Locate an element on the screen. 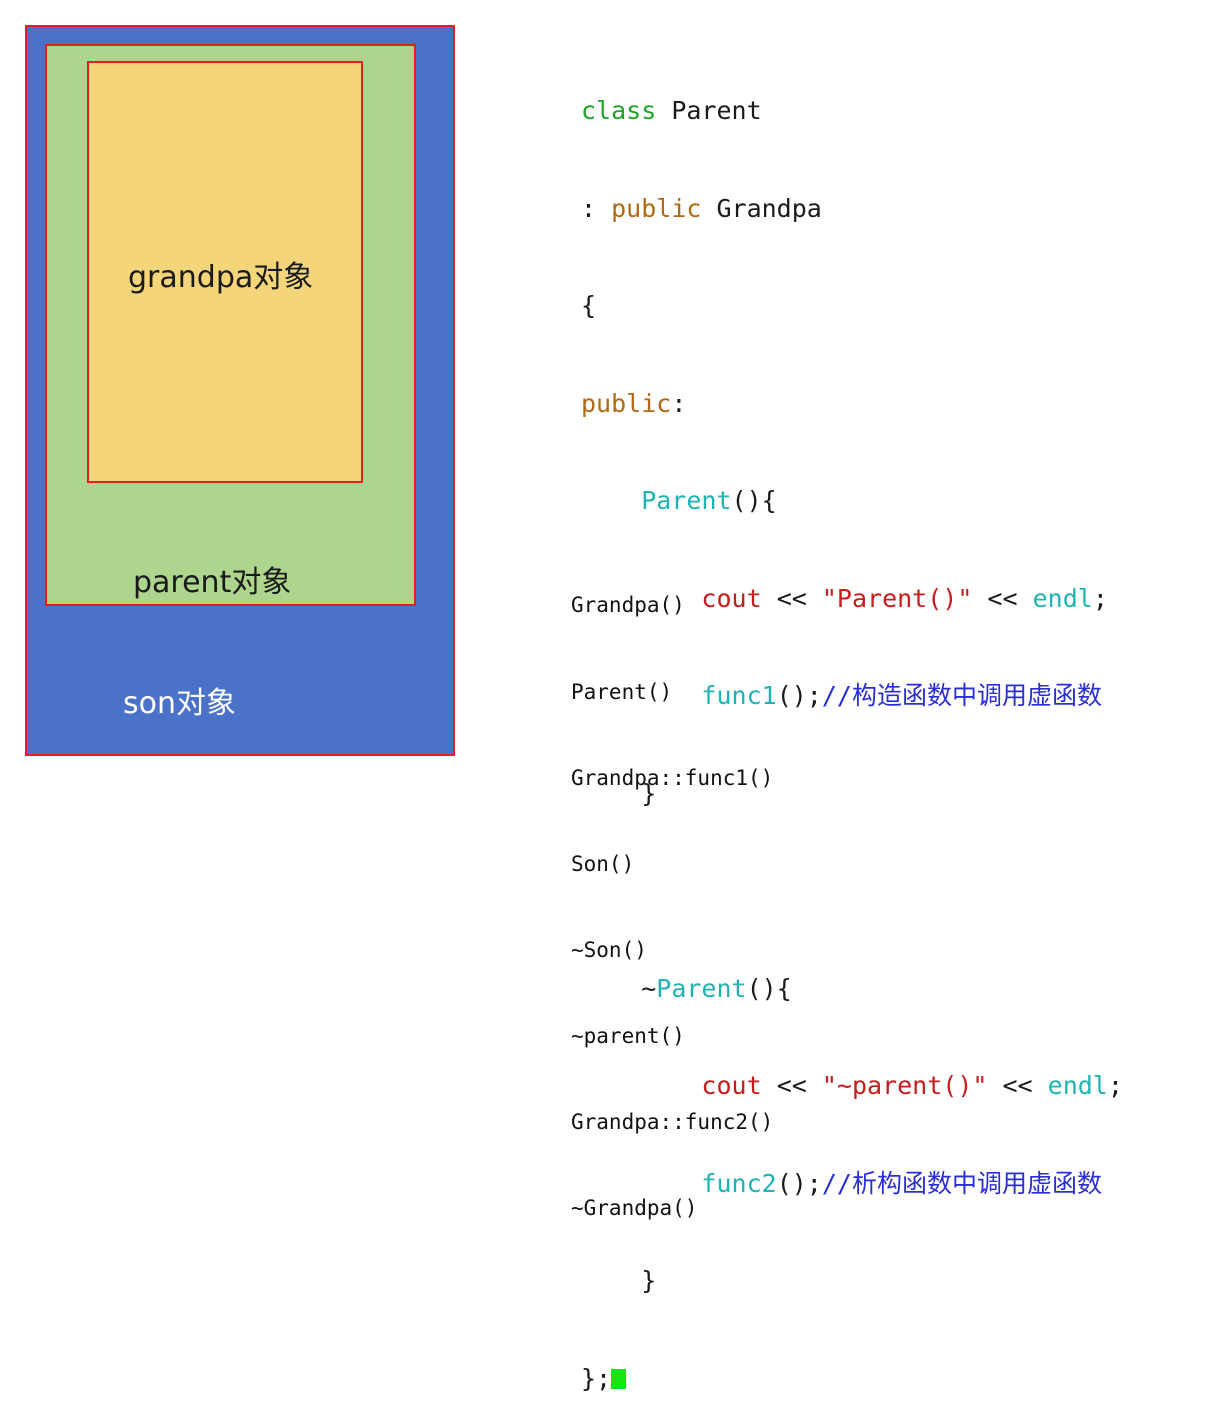 The height and width of the screenshot is (1428, 1224). code-line: } is located at coordinates (852, 1281).